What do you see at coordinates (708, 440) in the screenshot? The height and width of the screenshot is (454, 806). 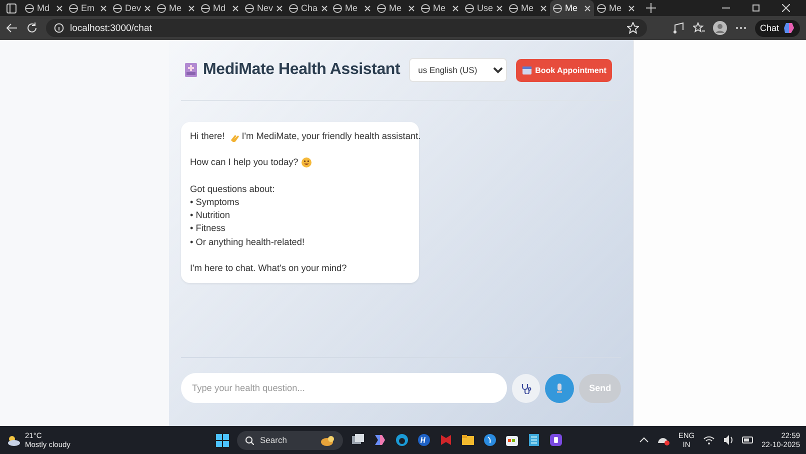 I see `wifi-icon` at bounding box center [708, 440].